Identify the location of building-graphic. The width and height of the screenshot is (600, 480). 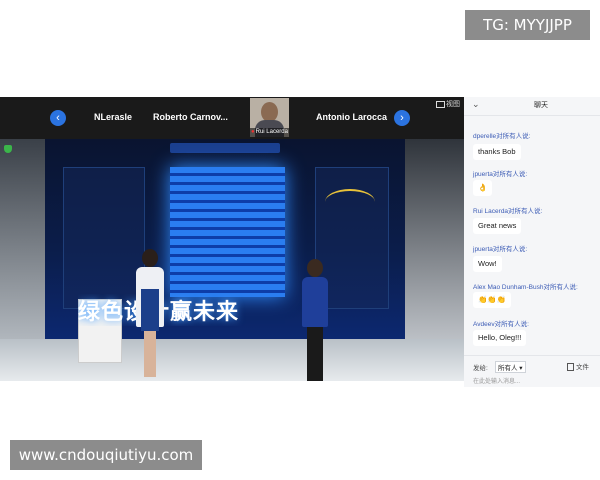
(227, 232).